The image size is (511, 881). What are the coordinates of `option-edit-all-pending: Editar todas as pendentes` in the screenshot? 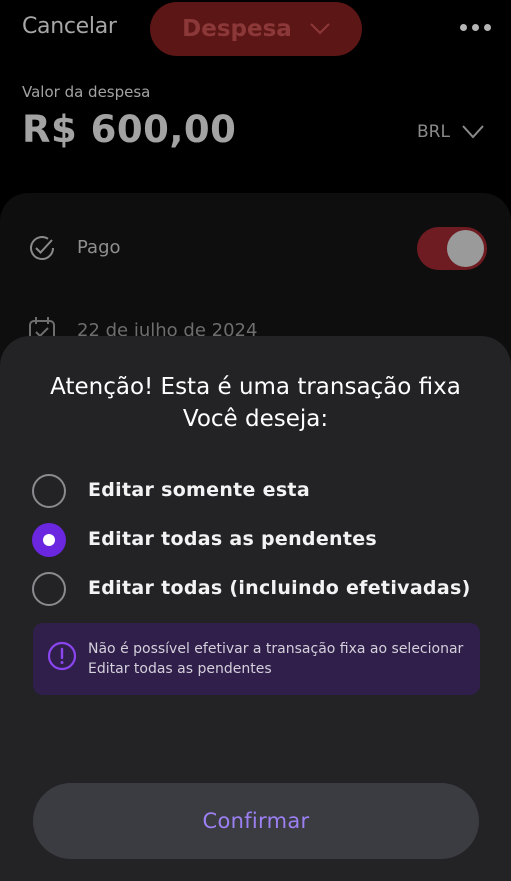 It's located at (257, 541).